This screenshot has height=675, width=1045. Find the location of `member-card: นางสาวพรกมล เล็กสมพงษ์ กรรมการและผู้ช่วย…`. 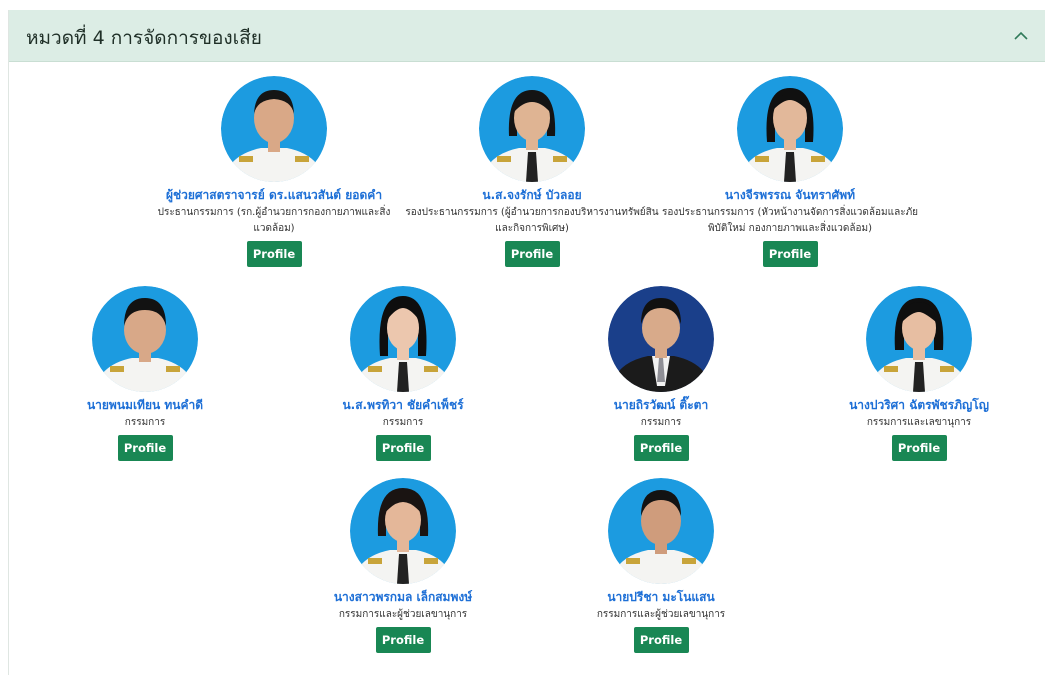

member-card: นางสาวพรกมล เล็กสมพงษ์ กรรมการและผู้ช่วย… is located at coordinates (403, 565).